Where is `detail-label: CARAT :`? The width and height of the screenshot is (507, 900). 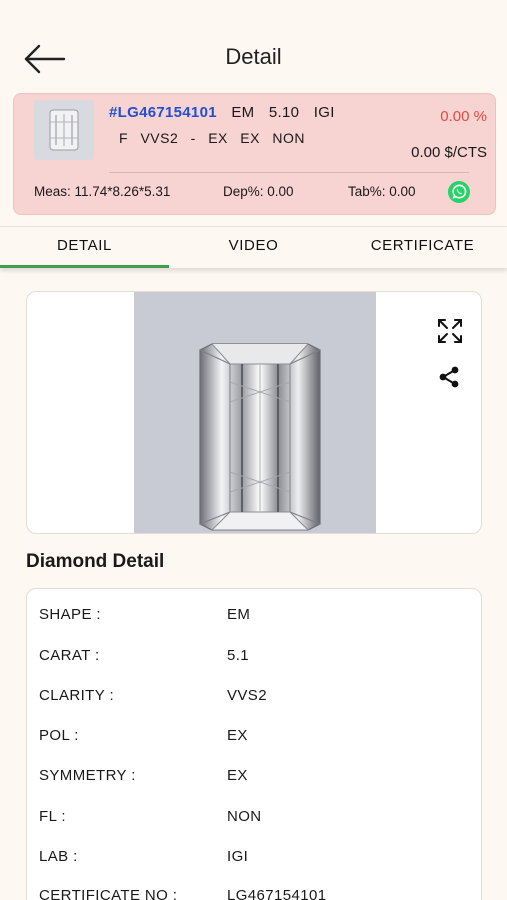
detail-label: CARAT : is located at coordinates (69, 655).